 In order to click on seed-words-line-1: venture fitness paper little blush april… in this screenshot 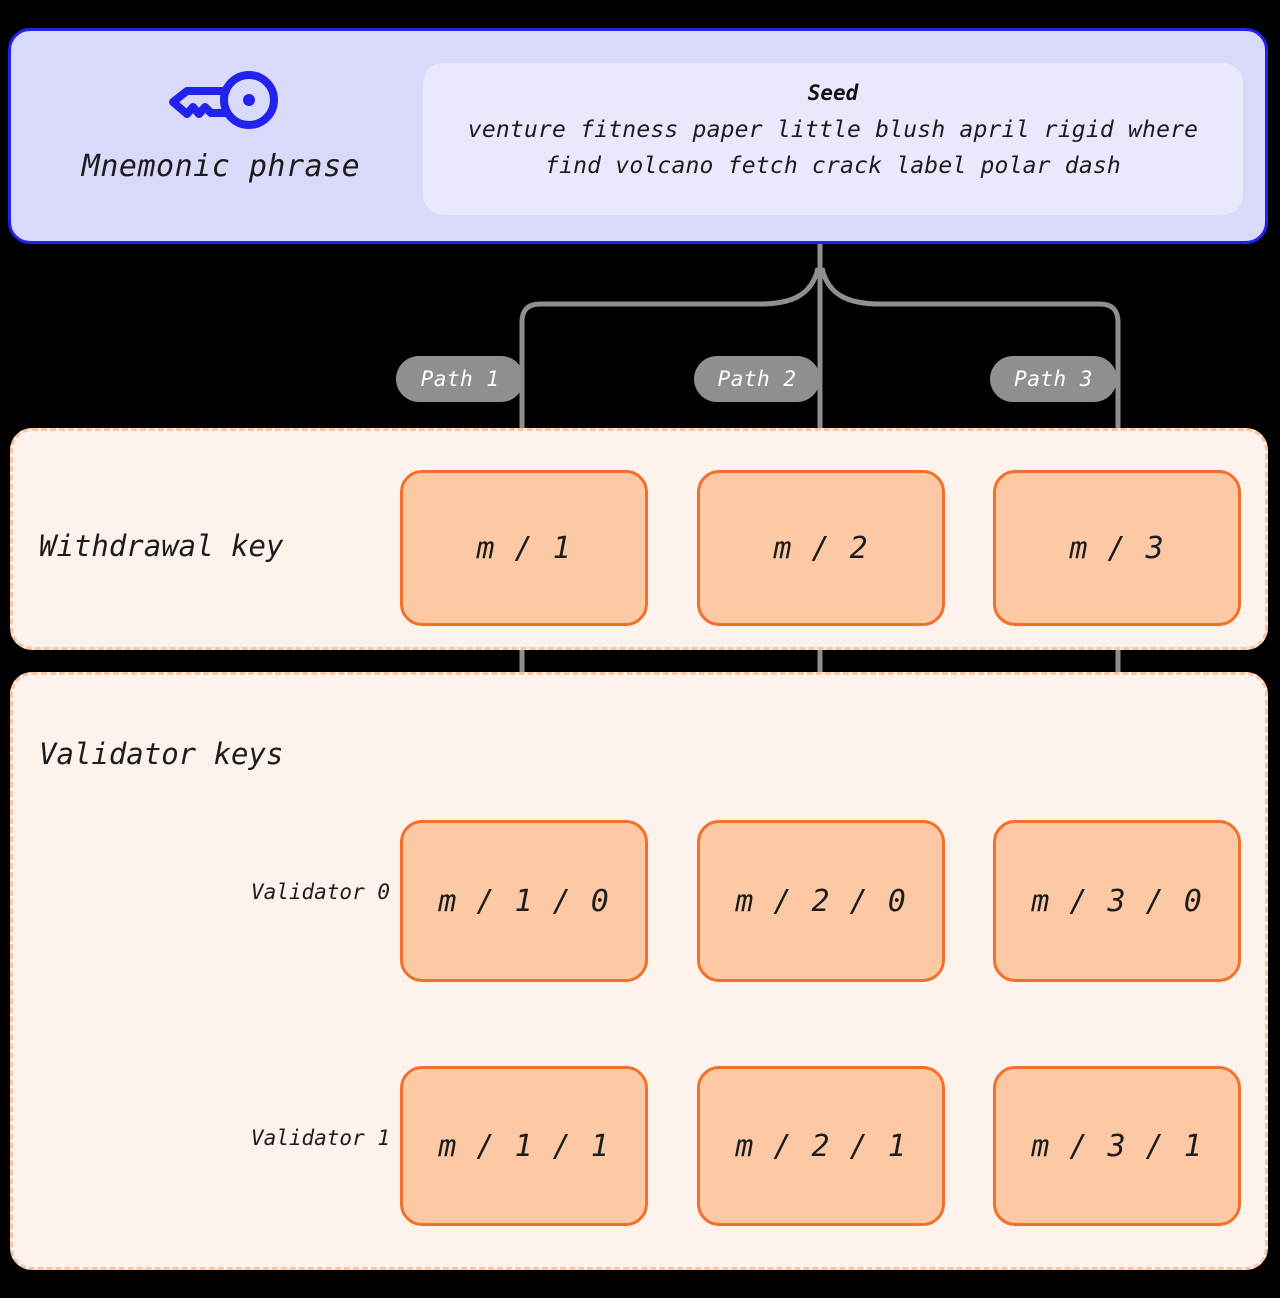, I will do `click(833, 130)`.